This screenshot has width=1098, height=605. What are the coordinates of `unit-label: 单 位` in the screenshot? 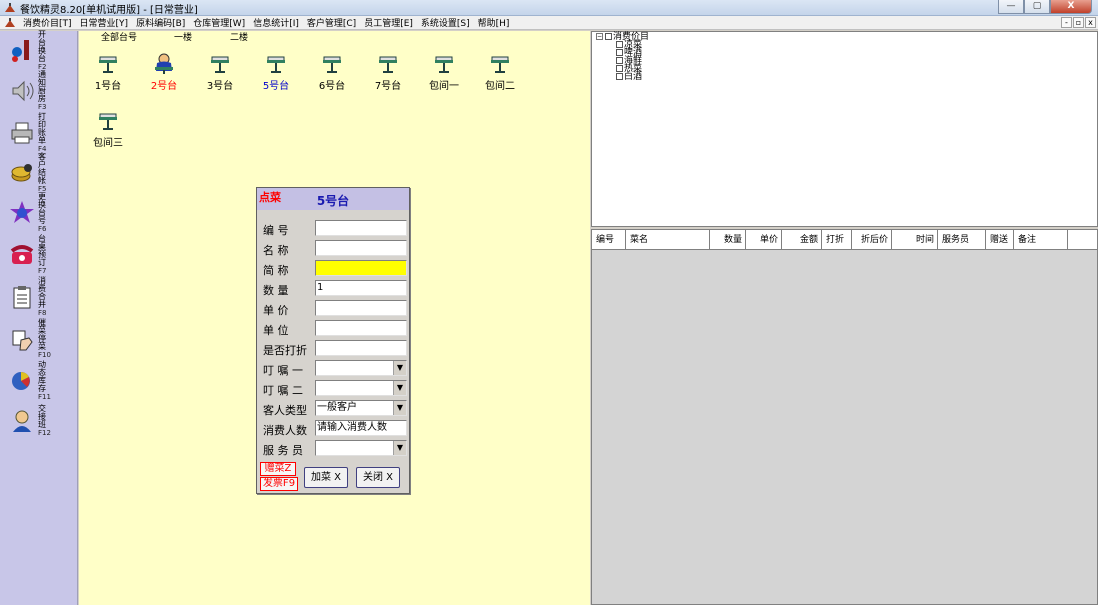 It's located at (276, 330).